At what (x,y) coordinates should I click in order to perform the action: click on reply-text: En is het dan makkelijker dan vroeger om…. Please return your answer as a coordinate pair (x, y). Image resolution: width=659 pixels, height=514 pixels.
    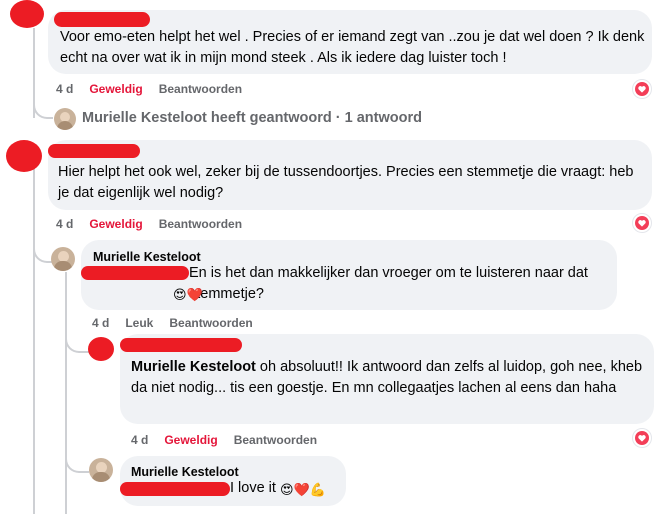
    Looking at the image, I should click on (388, 283).